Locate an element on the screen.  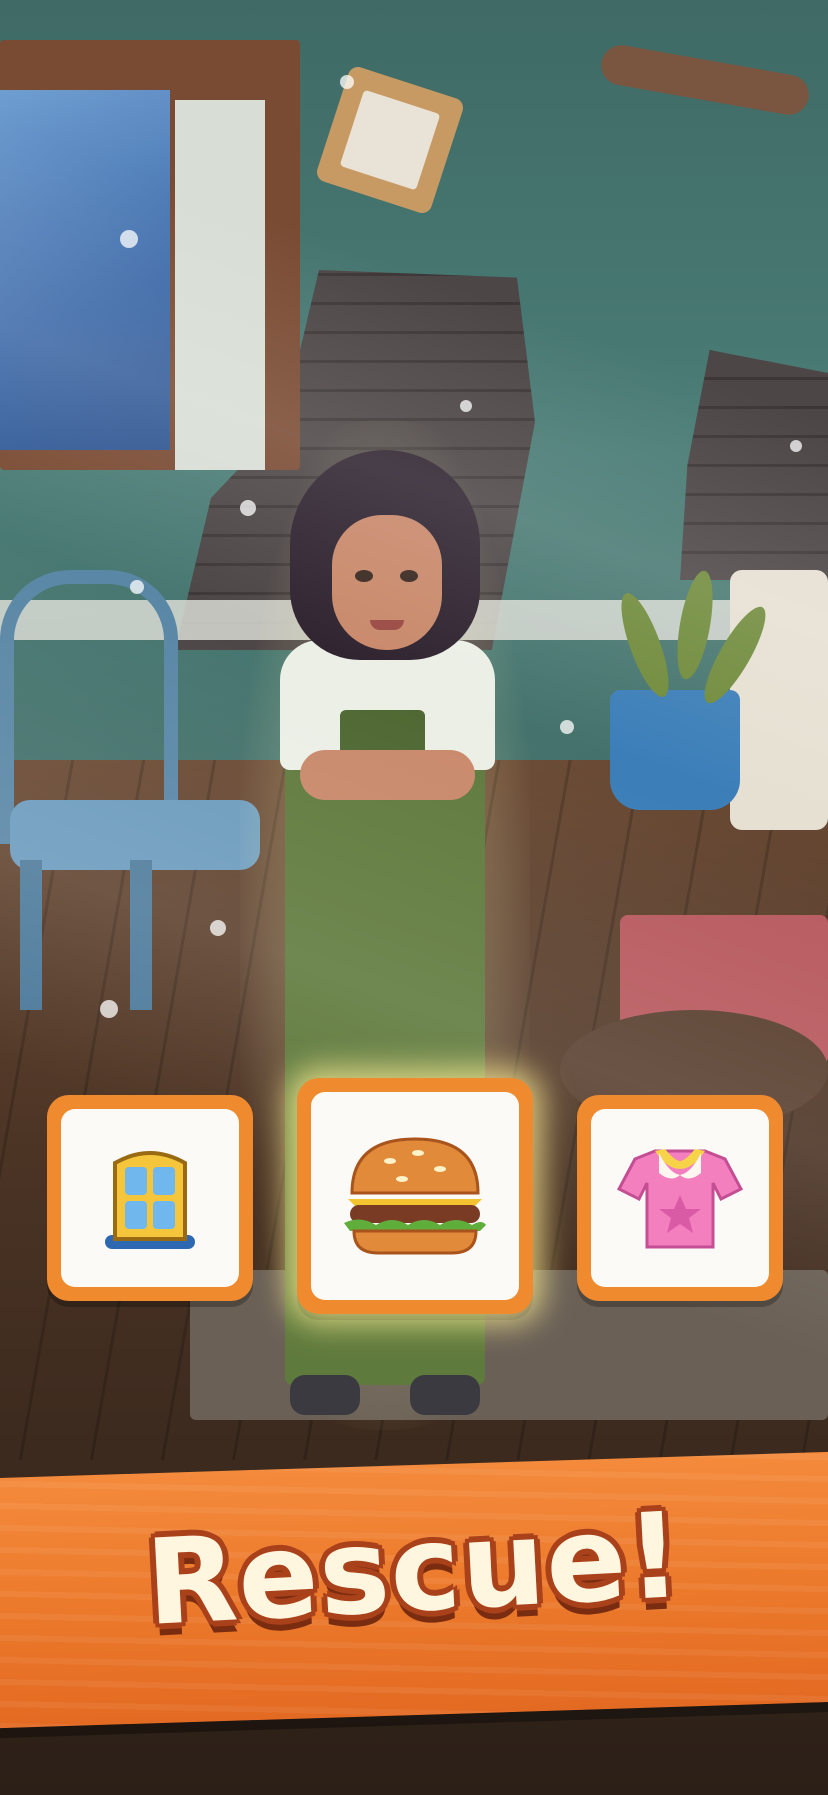
choice-card-window is located at coordinates (150, 1198).